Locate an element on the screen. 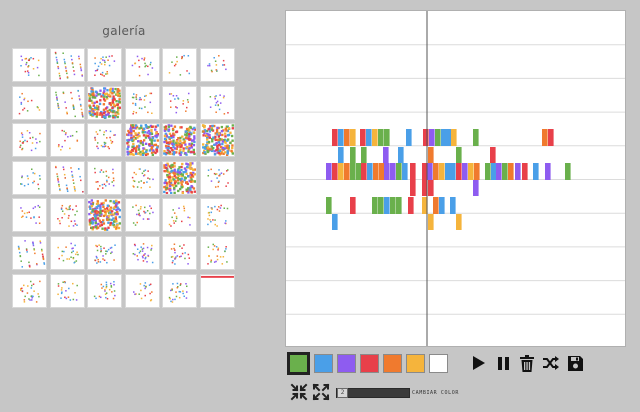  clear-button is located at coordinates (527, 363).